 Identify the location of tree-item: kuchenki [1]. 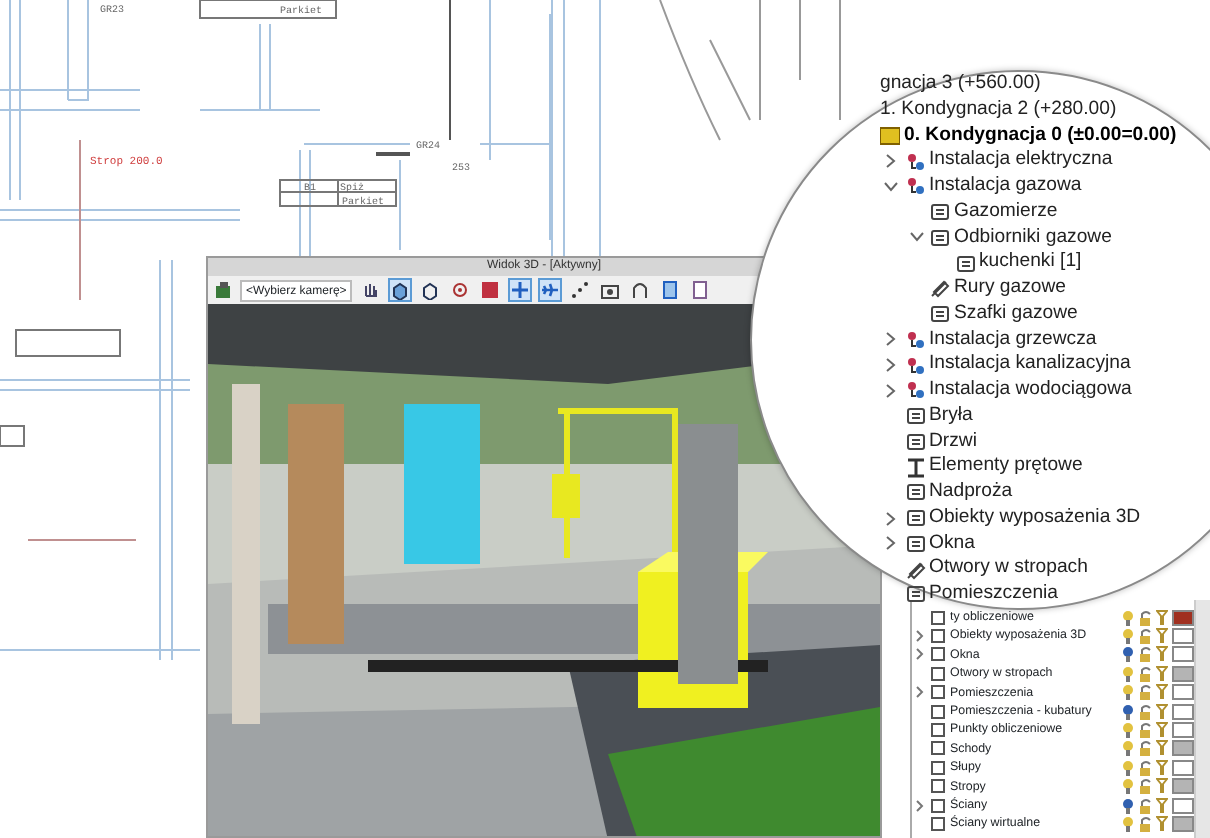
(1030, 263).